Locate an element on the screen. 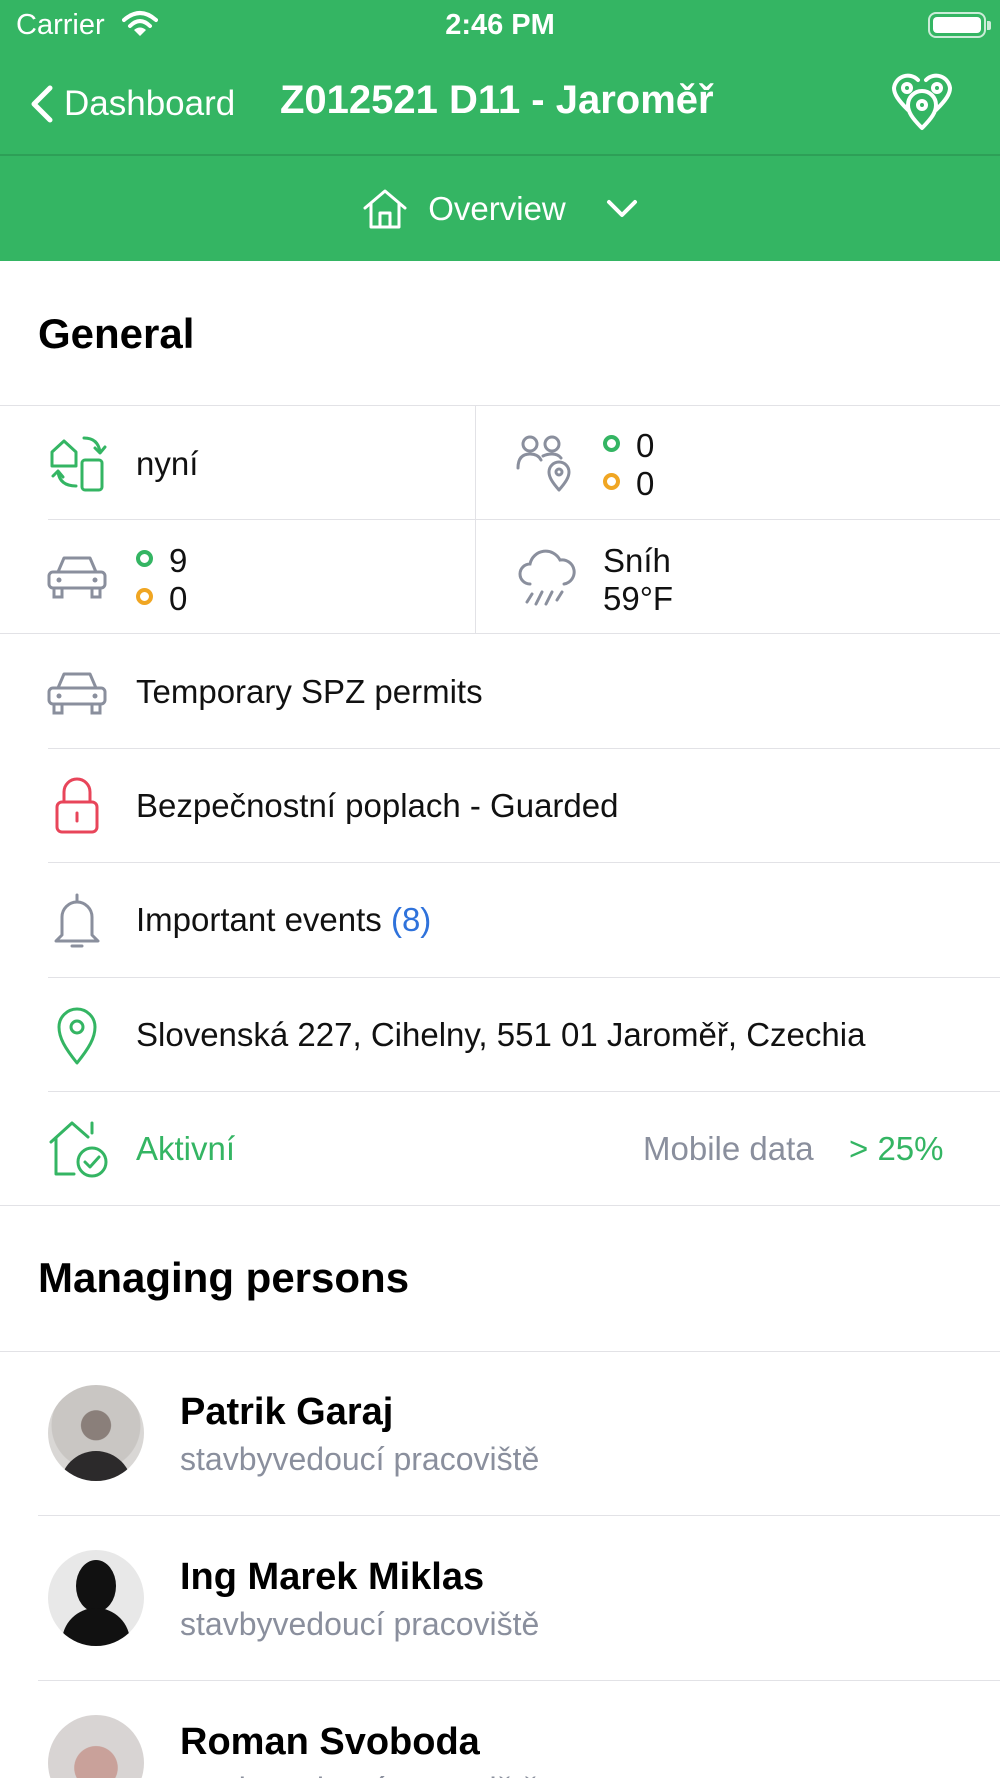 Image resolution: width=1000 pixels, height=1778 pixels. signal-strength-value: > 25% is located at coordinates (896, 1148).